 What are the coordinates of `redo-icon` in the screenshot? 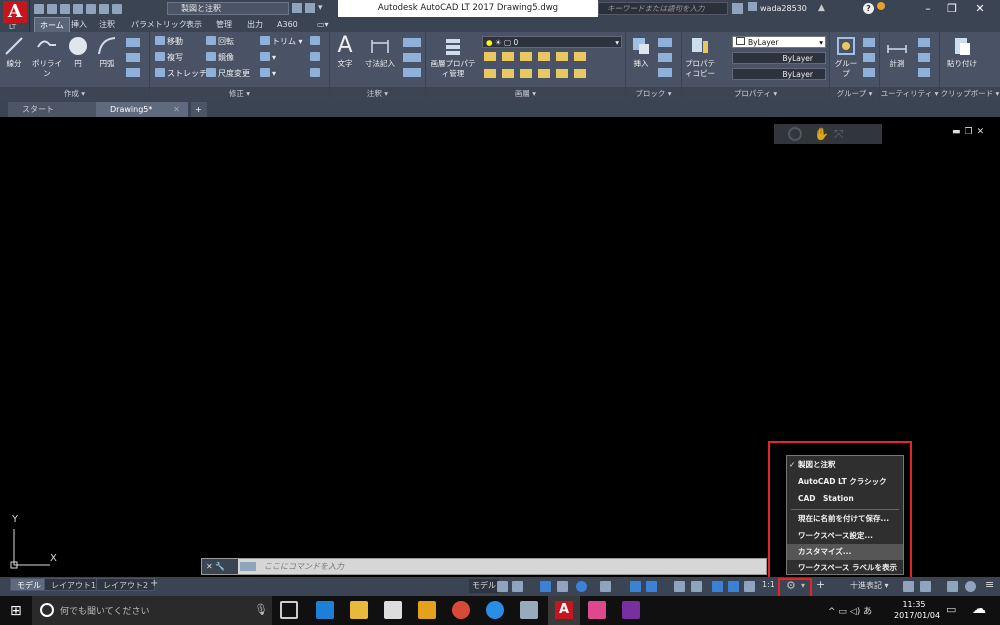 It's located at (117, 8).